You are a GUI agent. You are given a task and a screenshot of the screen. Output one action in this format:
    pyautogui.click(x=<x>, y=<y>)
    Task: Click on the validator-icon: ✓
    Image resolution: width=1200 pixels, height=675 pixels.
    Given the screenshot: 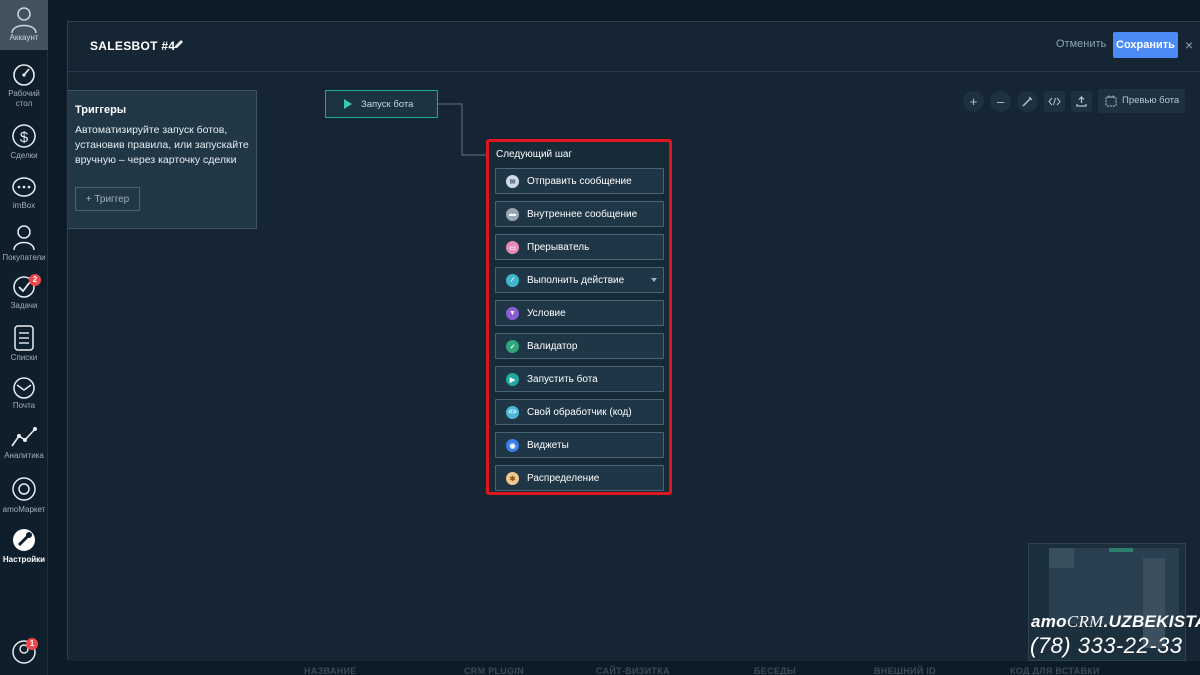 What is the action you would take?
    pyautogui.click(x=512, y=346)
    